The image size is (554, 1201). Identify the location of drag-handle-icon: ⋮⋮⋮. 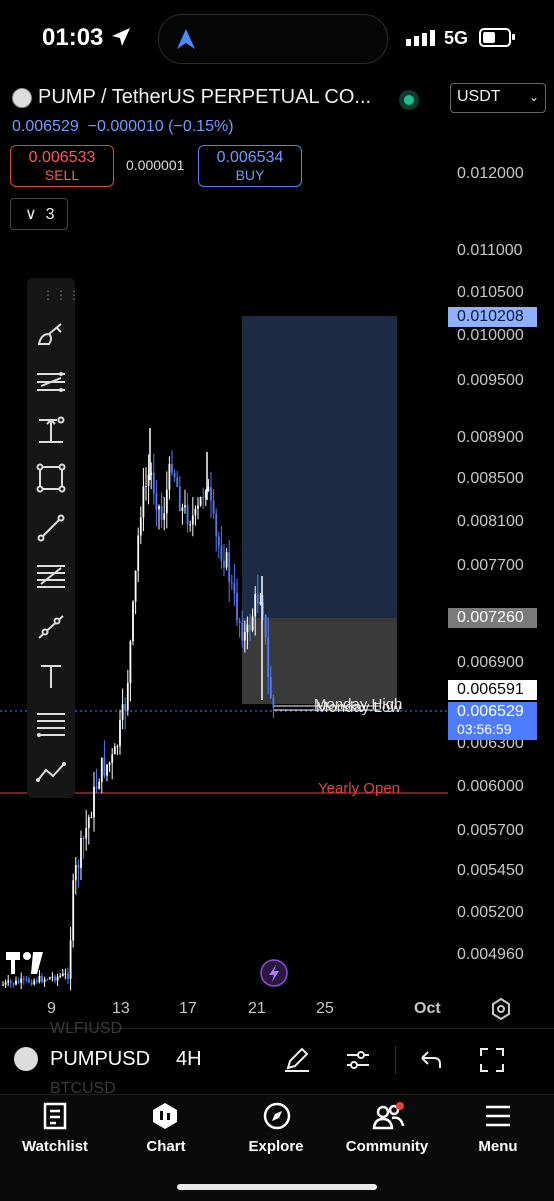
(61, 295).